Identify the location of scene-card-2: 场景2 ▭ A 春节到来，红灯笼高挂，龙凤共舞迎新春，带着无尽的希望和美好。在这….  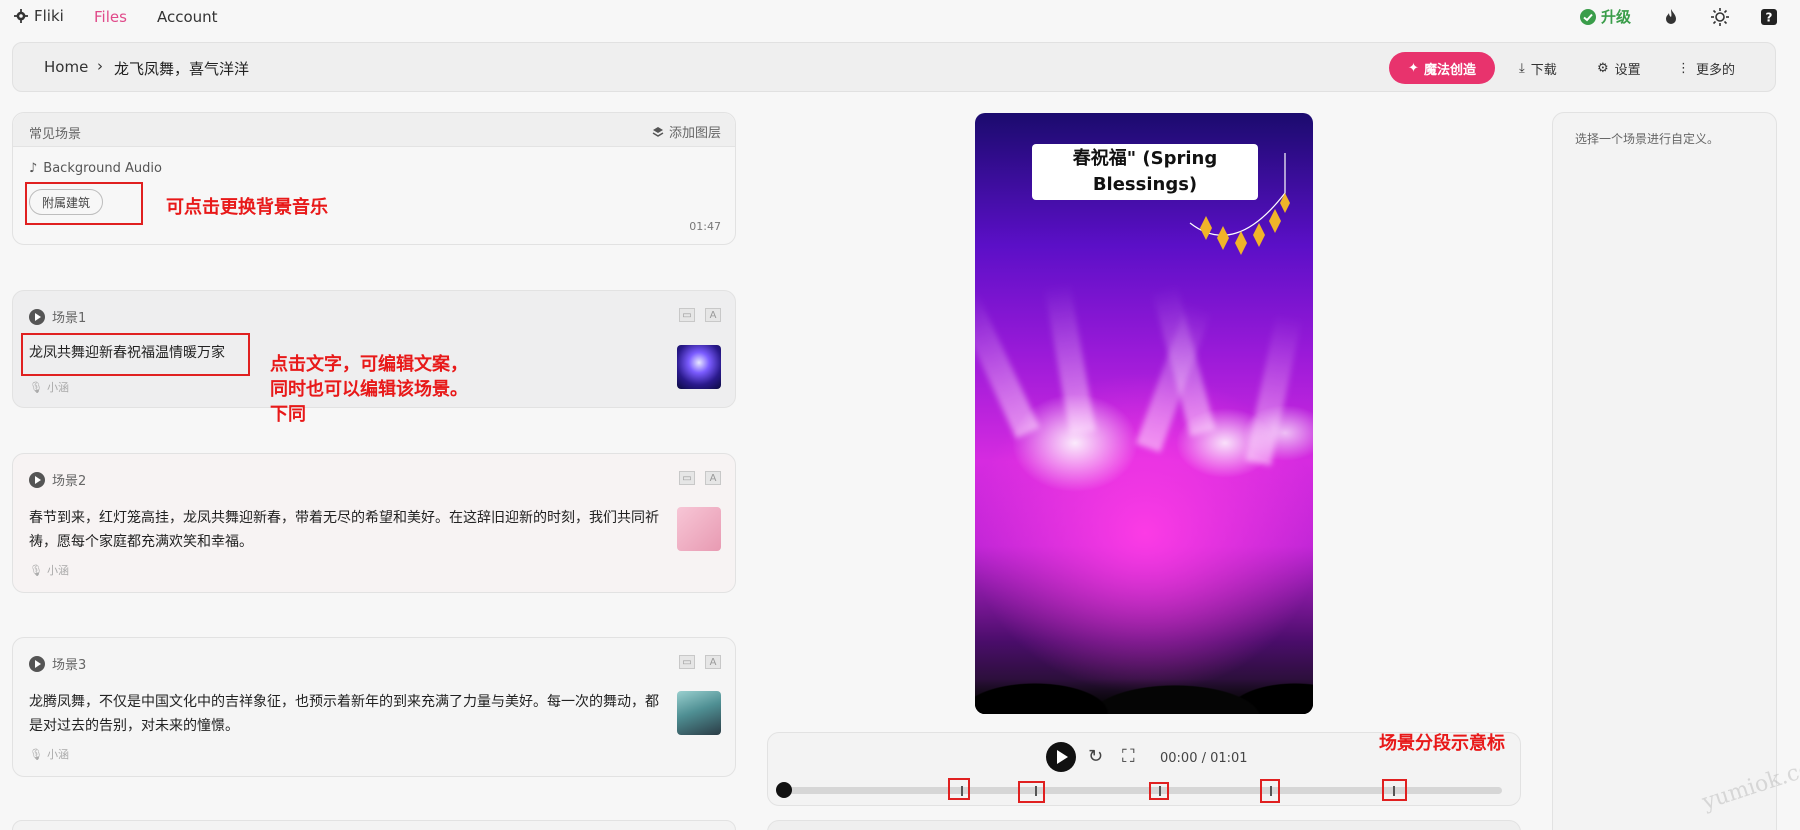
(374, 523).